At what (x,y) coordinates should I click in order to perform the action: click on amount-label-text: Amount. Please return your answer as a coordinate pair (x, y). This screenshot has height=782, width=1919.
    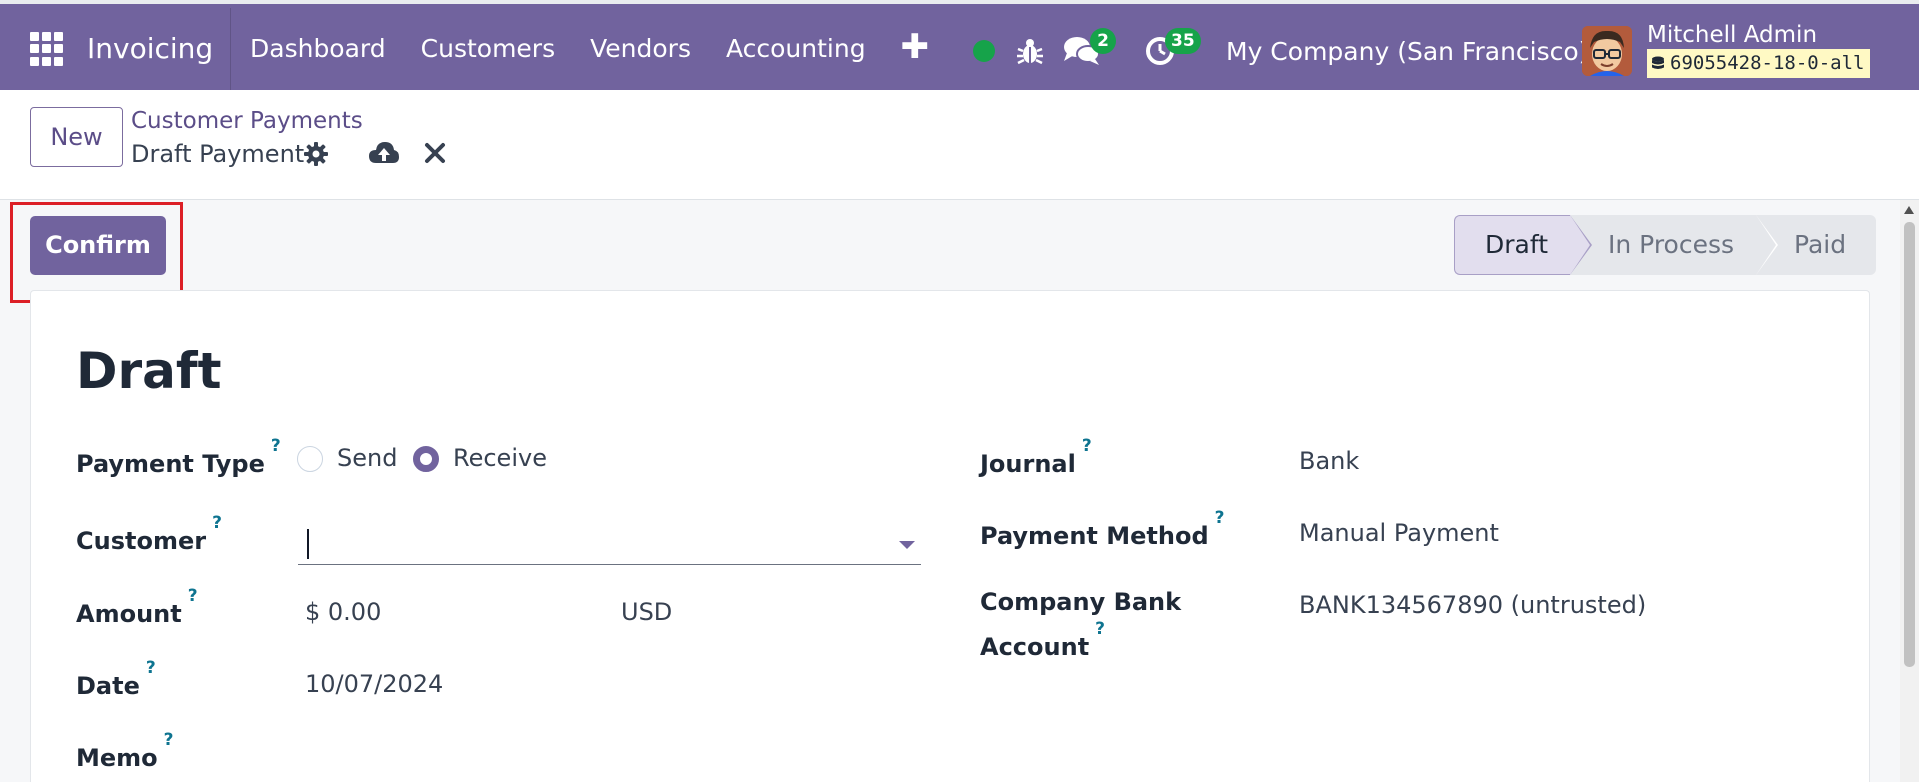
    Looking at the image, I should click on (129, 614).